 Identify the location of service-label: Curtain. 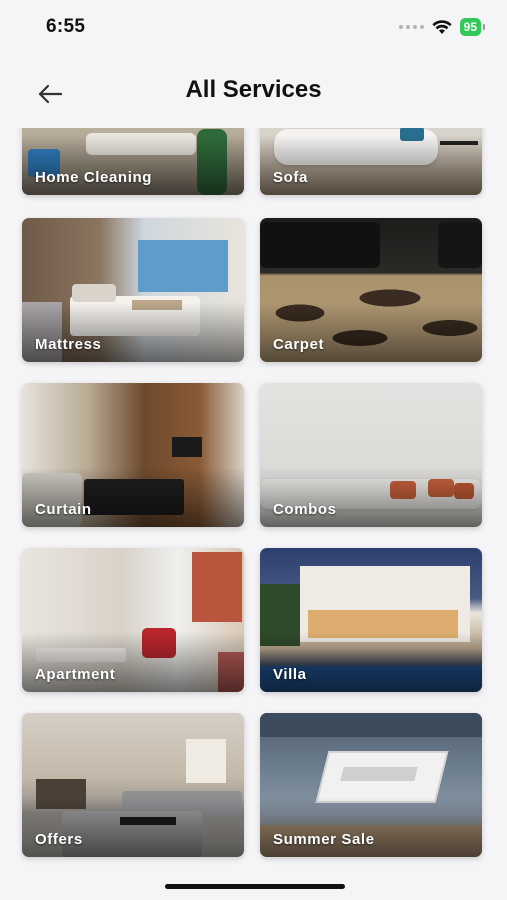
(63, 509).